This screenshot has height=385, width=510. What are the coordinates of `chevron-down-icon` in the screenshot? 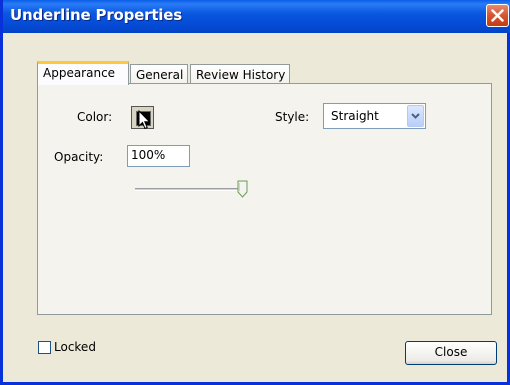 It's located at (415, 116).